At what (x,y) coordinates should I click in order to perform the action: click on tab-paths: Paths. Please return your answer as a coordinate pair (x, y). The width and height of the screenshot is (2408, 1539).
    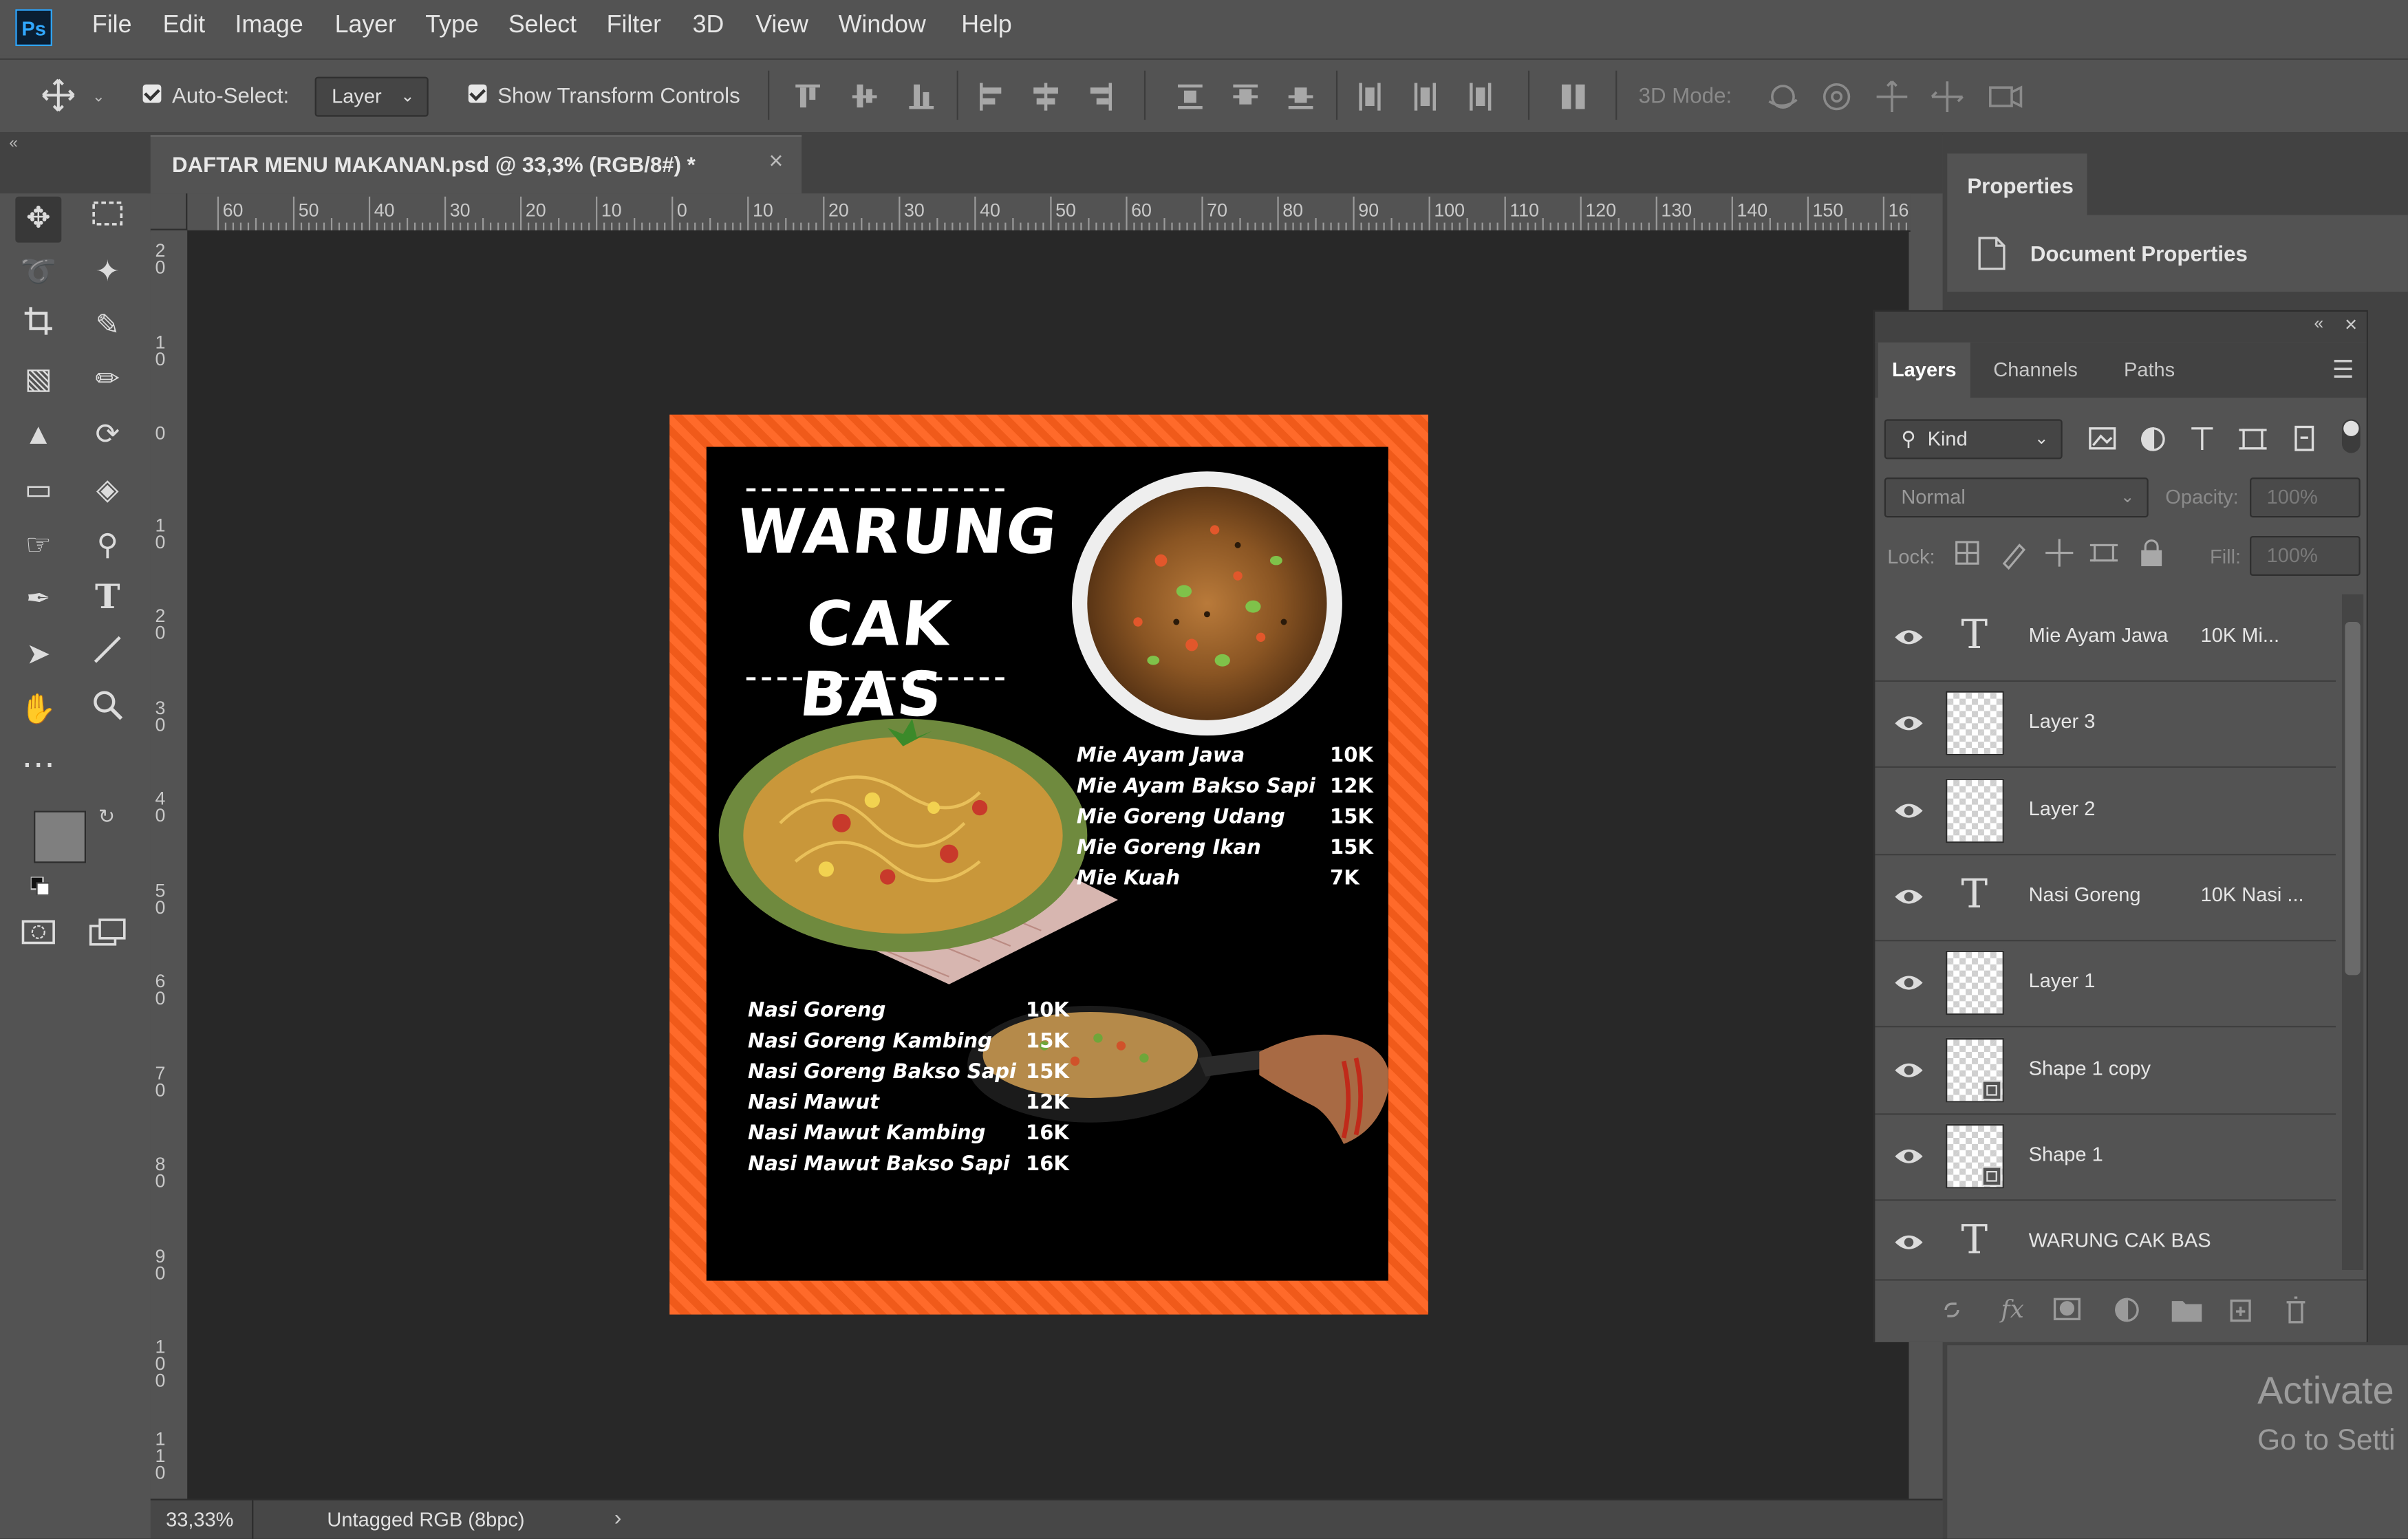
    Looking at the image, I should click on (2149, 369).